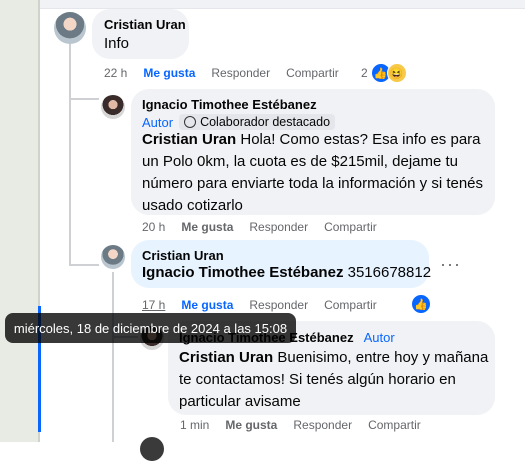 Image resolution: width=525 pixels, height=461 pixels. Describe the element at coordinates (190, 122) in the screenshot. I see `badge-icon` at that location.